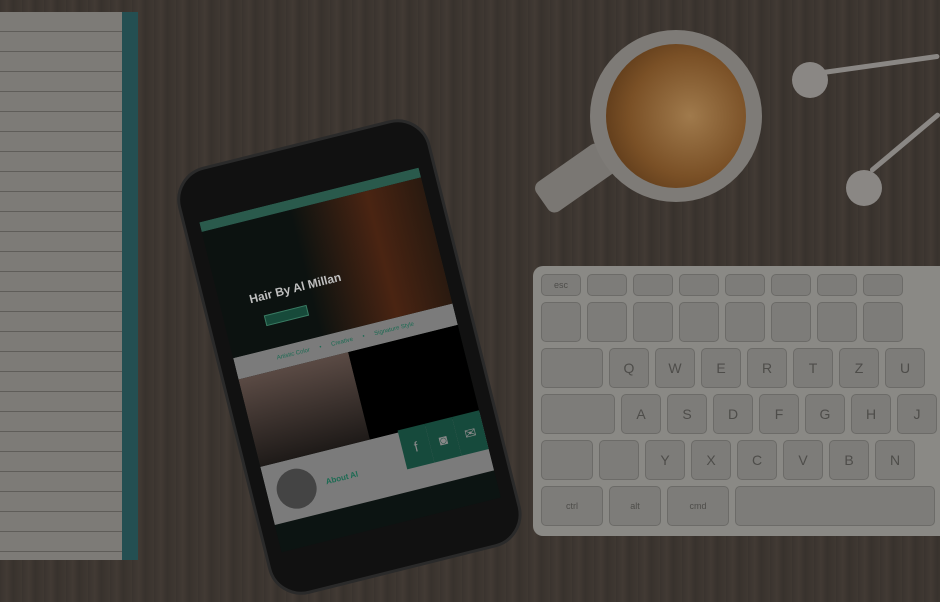 This screenshot has height=602, width=940. Describe the element at coordinates (905, 368) in the screenshot. I see `key: U` at that location.